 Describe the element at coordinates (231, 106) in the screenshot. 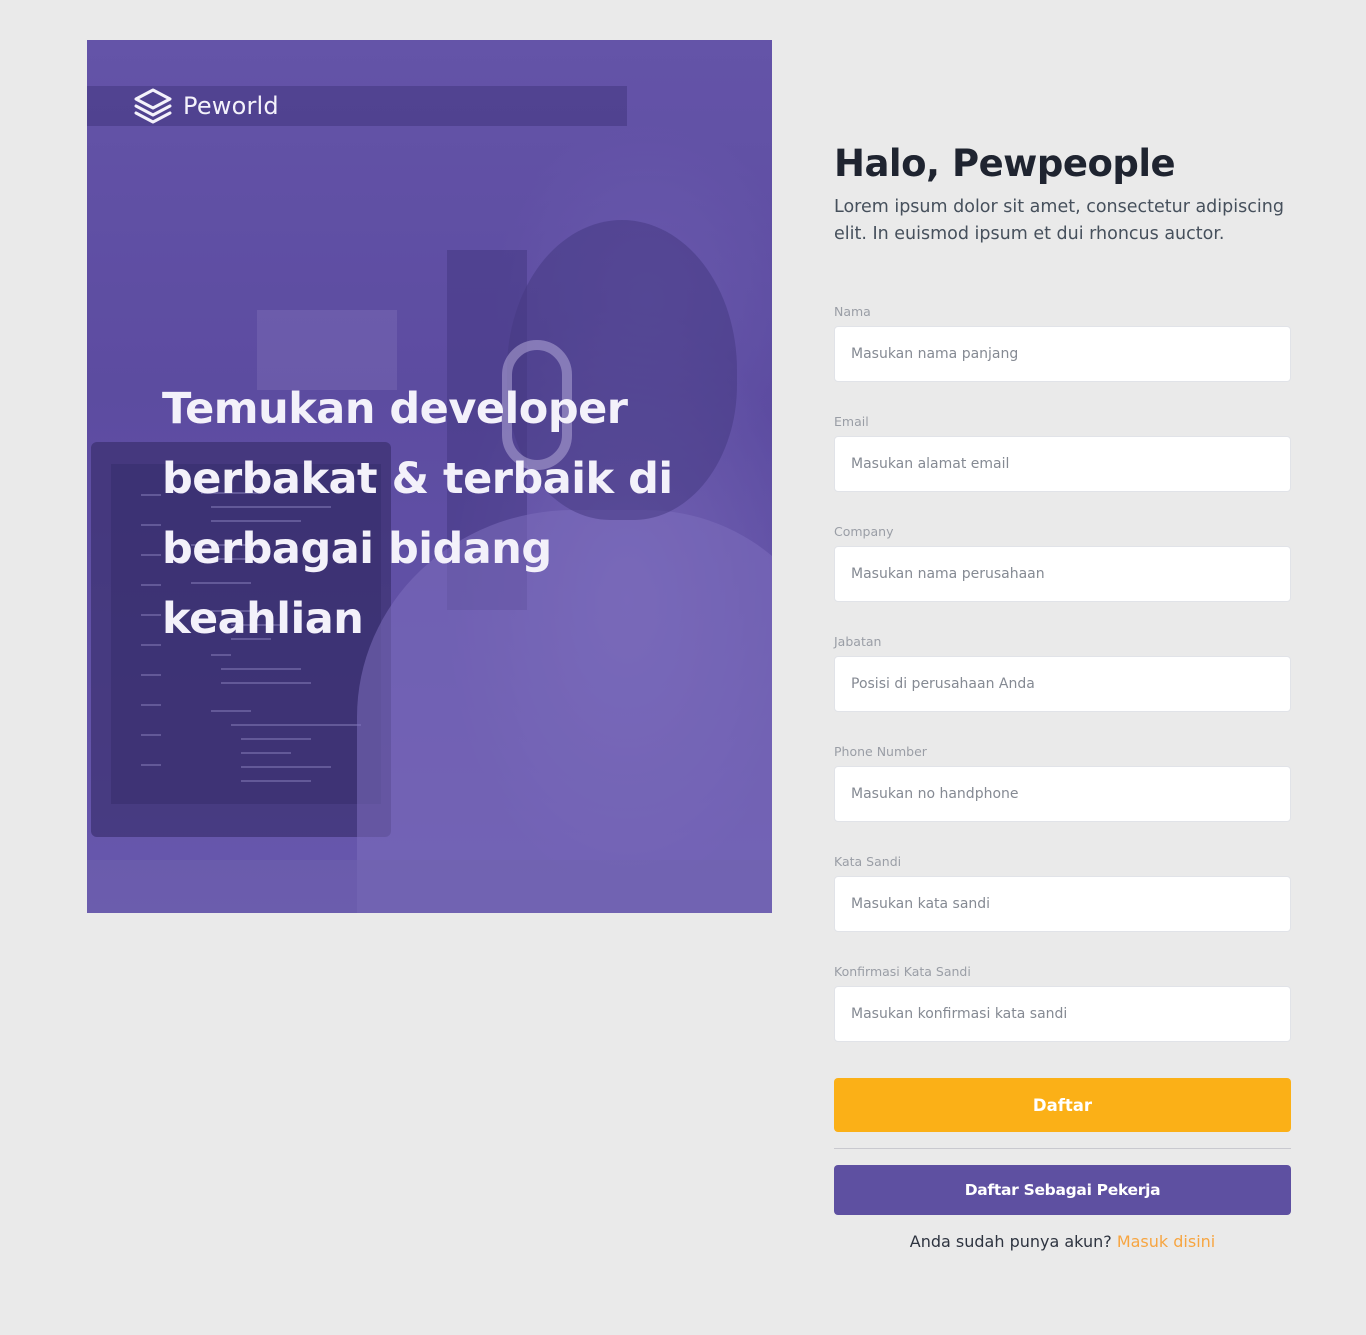

I see `brand-name: Peworld` at that location.